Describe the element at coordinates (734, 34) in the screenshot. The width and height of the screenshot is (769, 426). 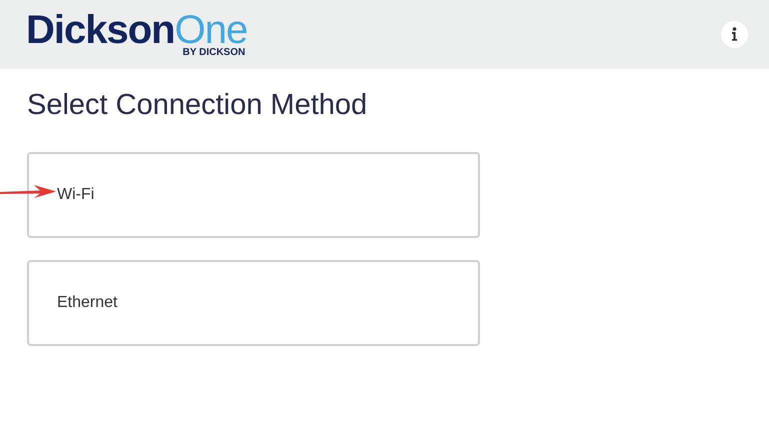
I see `info-icon` at that location.